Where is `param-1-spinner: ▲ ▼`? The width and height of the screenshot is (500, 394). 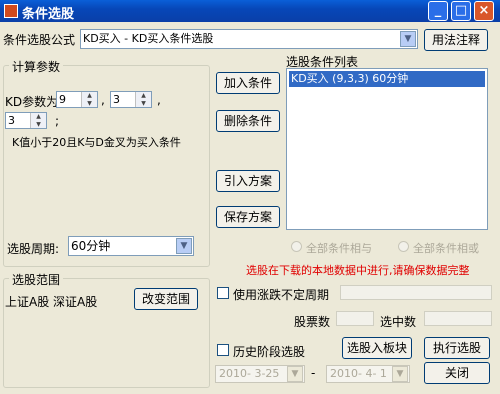 param-1-spinner: ▲ ▼ is located at coordinates (89, 99).